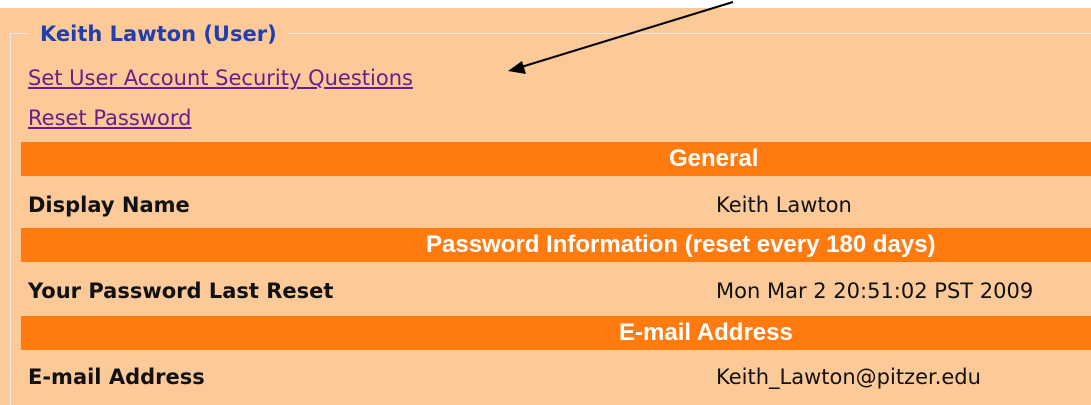 Image resolution: width=1091 pixels, height=405 pixels. What do you see at coordinates (848, 377) in the screenshot?
I see `email-address-value: Keith_Lawton@pitzer.edu` at bounding box center [848, 377].